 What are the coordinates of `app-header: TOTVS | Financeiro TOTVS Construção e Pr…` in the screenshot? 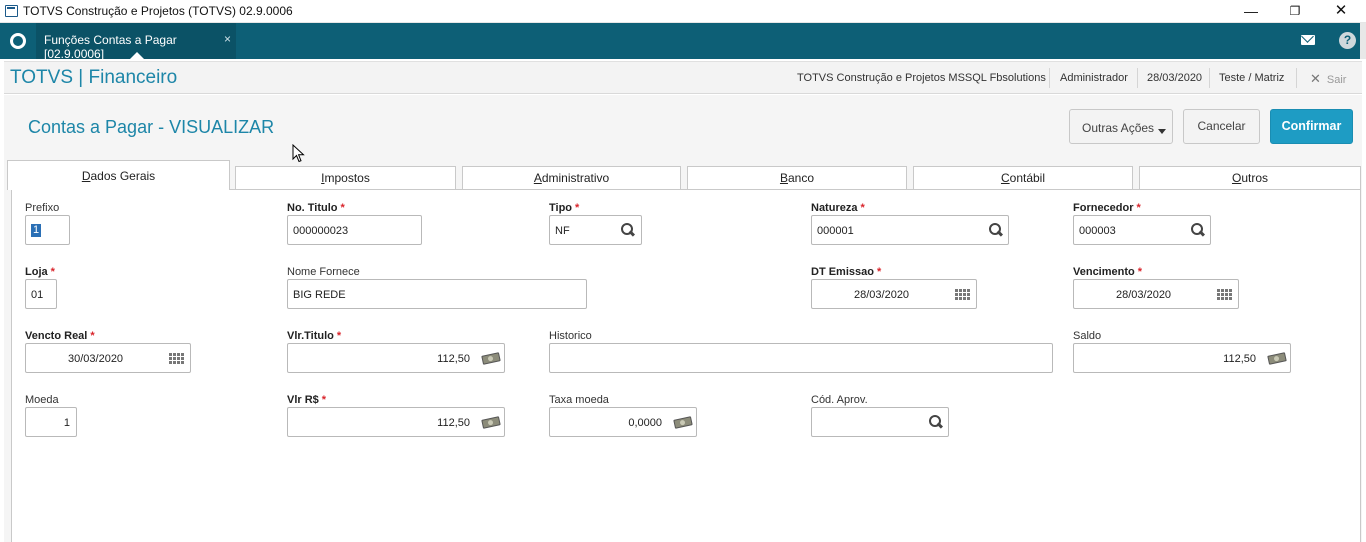 It's located at (683, 77).